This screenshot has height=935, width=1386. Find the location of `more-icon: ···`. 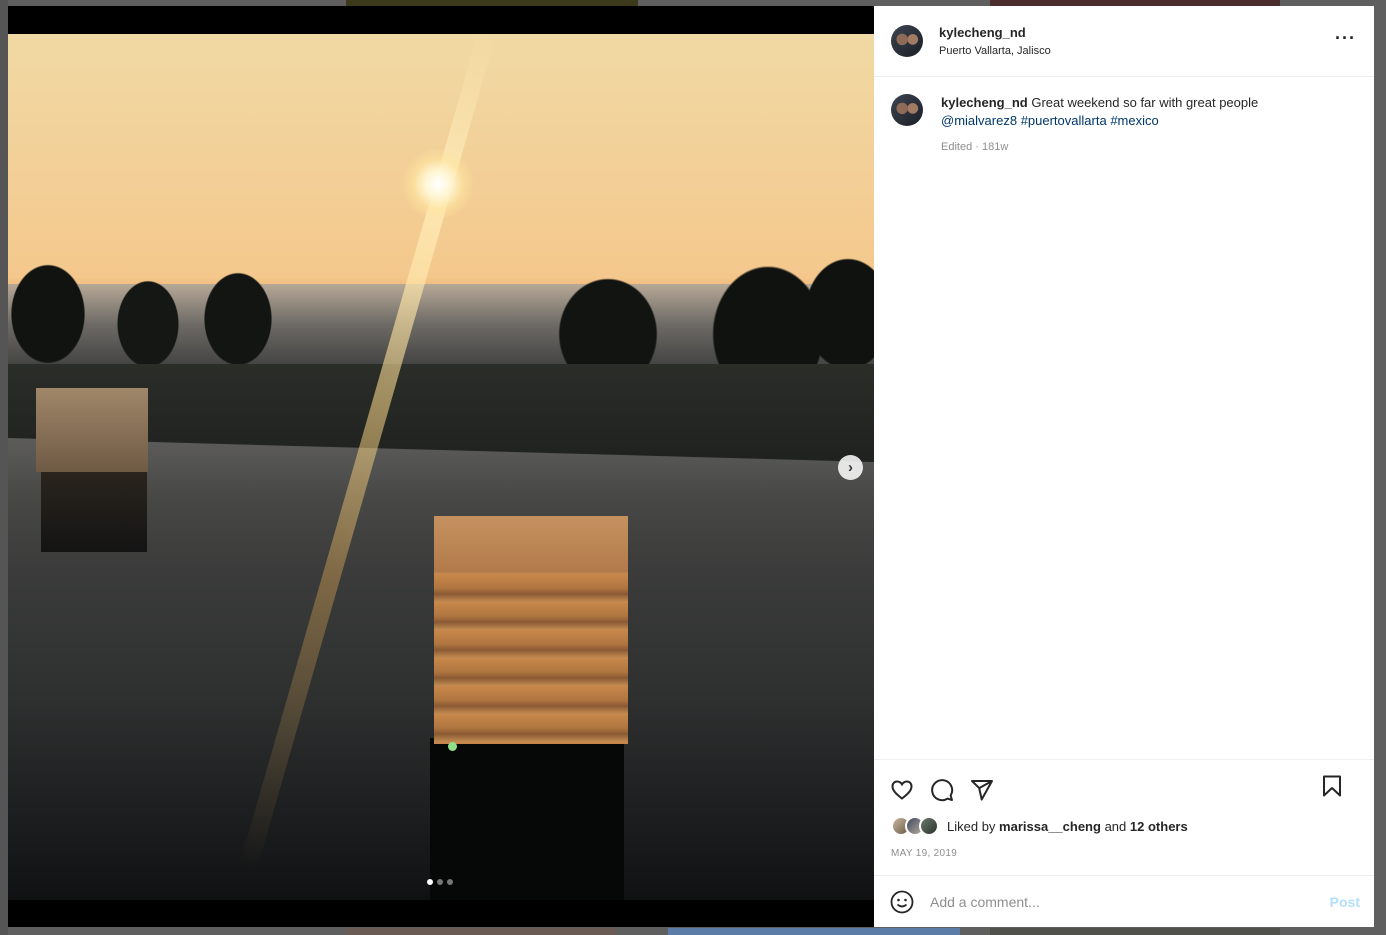

more-icon: ··· is located at coordinates (1345, 38).